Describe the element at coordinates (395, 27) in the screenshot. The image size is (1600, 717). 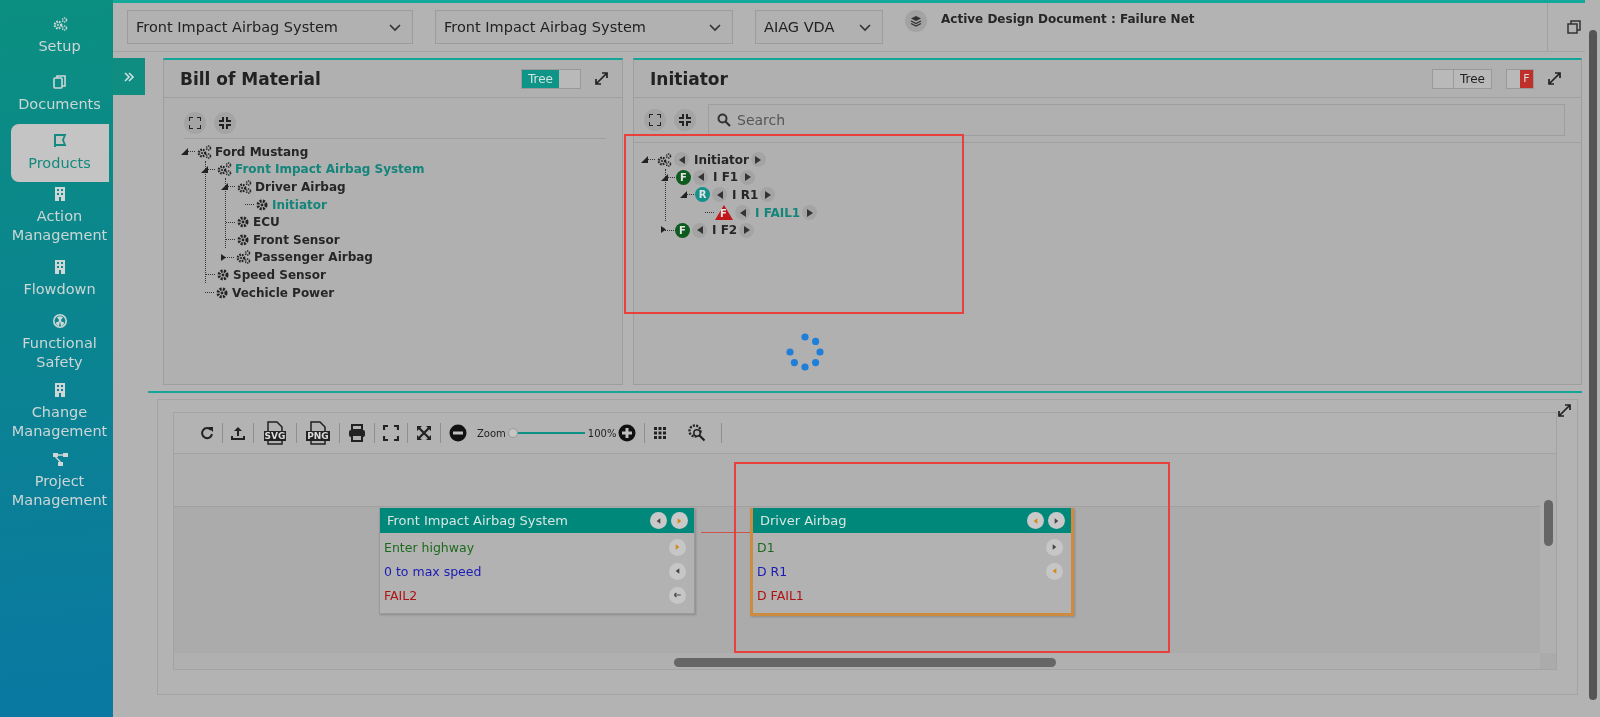
I see `chevron-down-icon` at that location.